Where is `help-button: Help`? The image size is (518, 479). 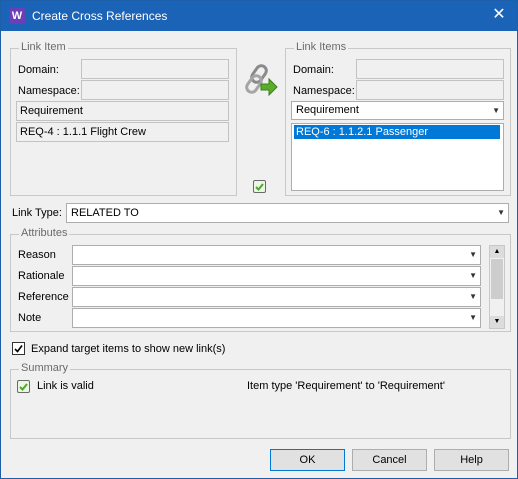 help-button: Help is located at coordinates (471, 460).